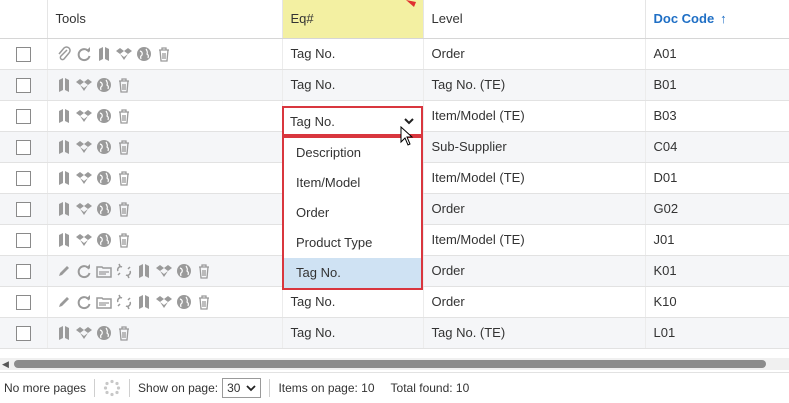 The width and height of the screenshot is (789, 403). Describe the element at coordinates (717, 333) in the screenshot. I see `doc-code-cell: L01` at that location.